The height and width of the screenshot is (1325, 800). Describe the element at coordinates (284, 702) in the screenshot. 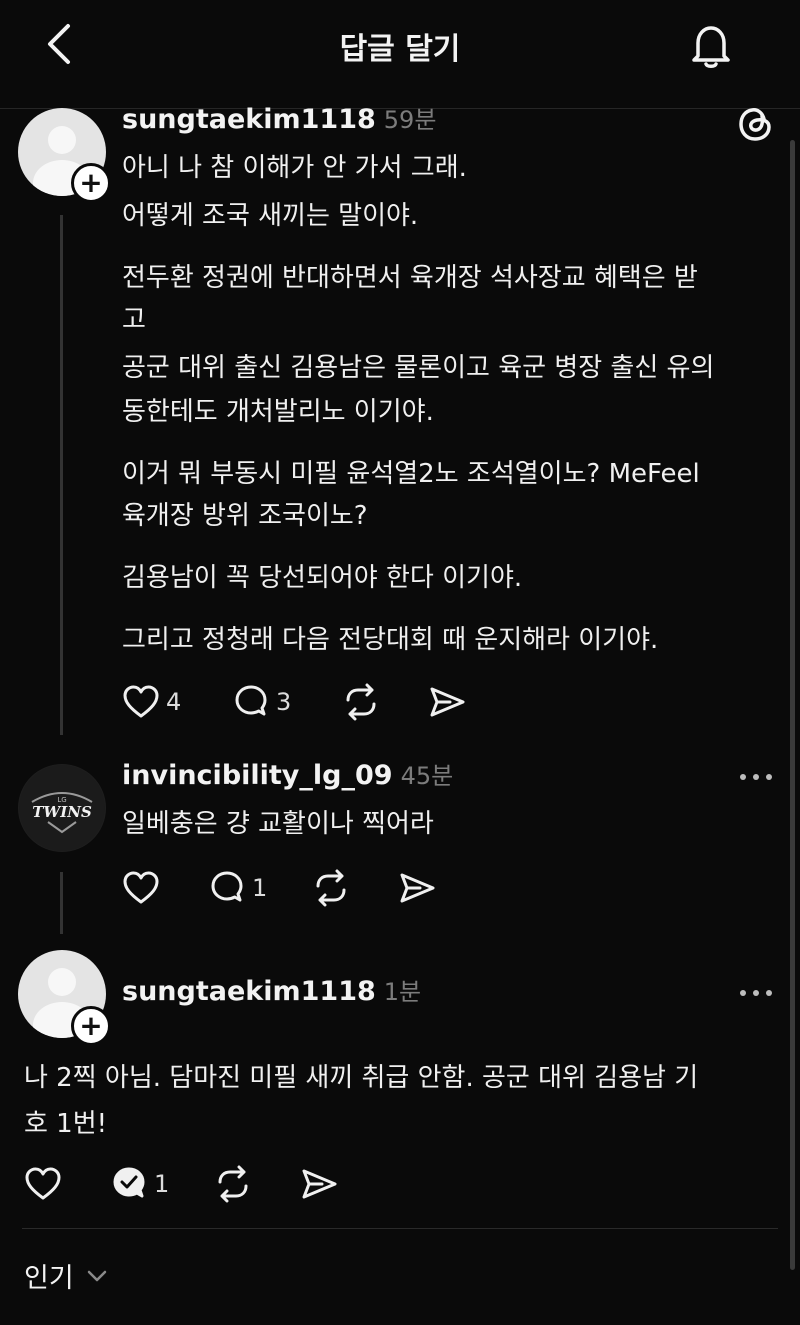

I see `reply-count: 3` at that location.